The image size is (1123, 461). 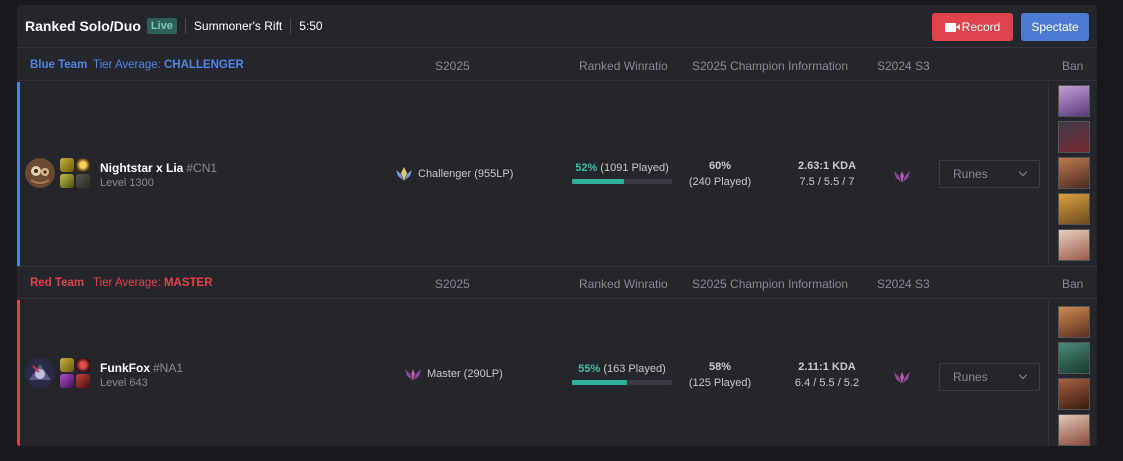 What do you see at coordinates (952, 27) in the screenshot?
I see `camera-icon` at bounding box center [952, 27].